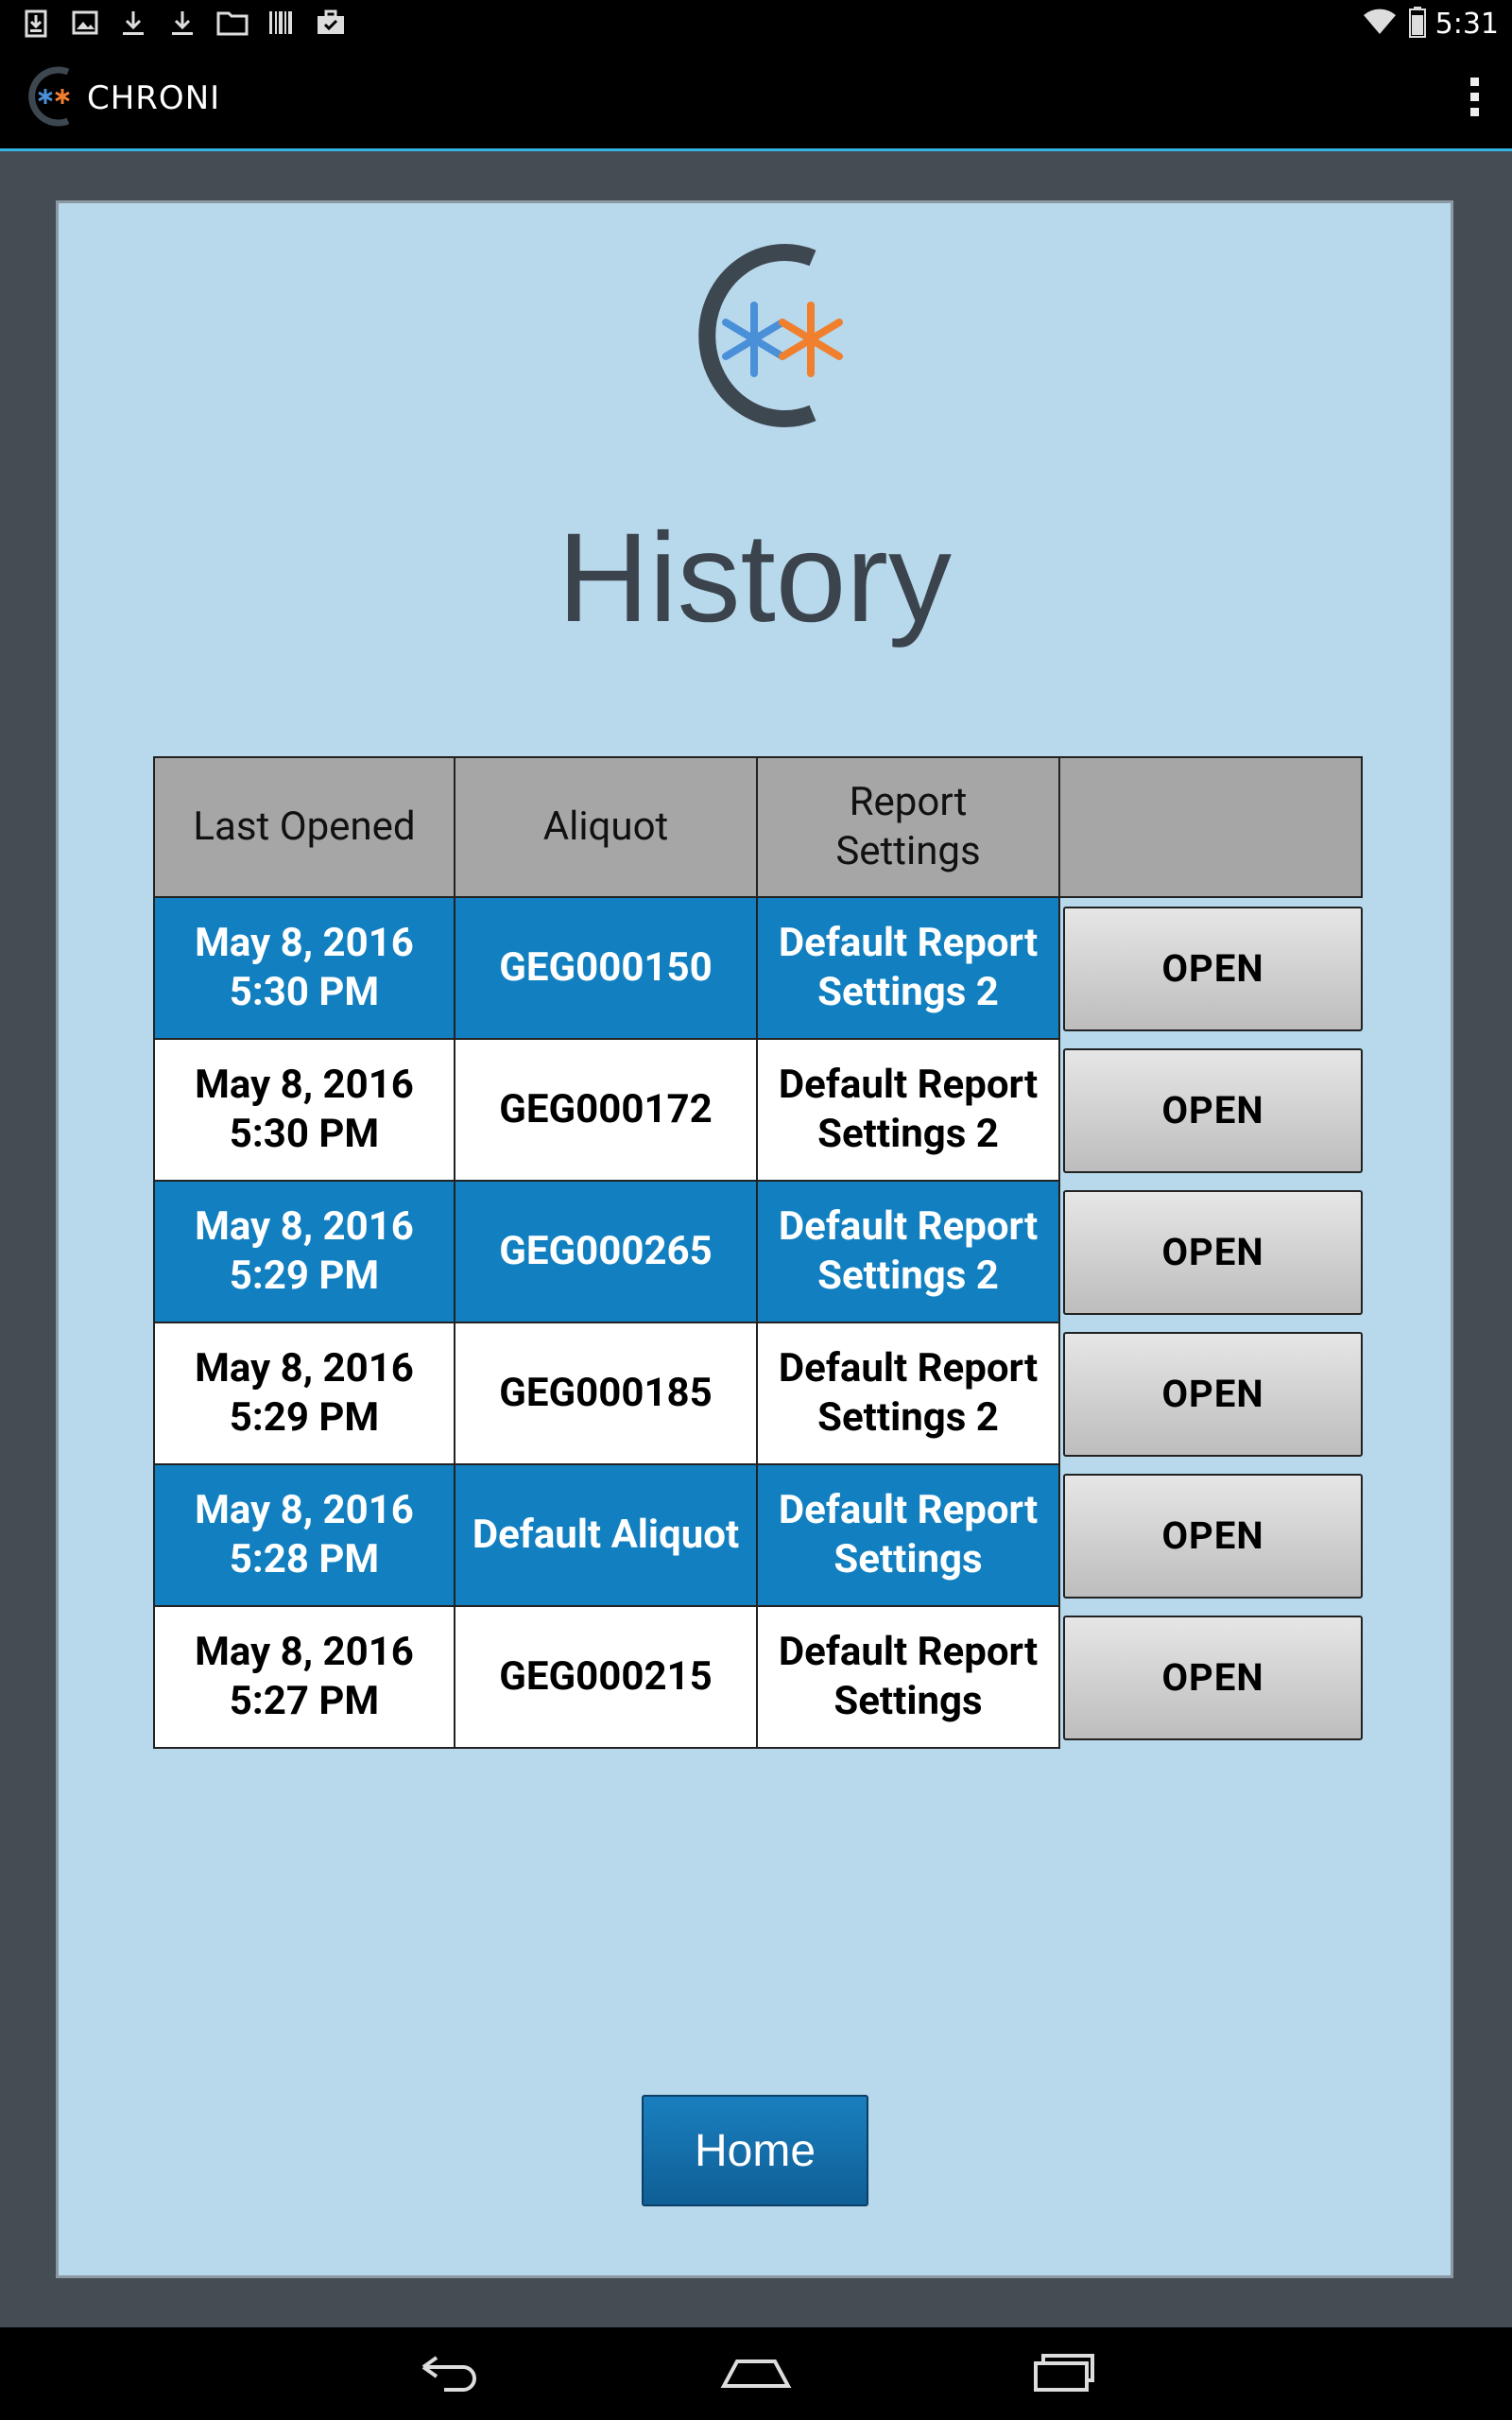 The image size is (1512, 2420). I want to click on table-header-row: Last Opened Aliquot Report Settings, so click(758, 827).